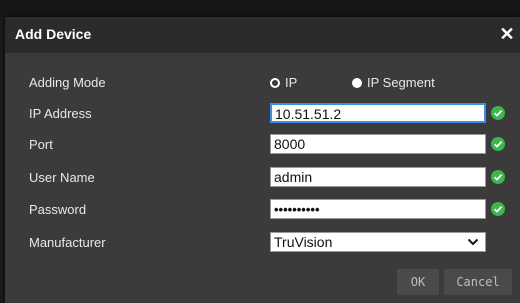  What do you see at coordinates (378, 144) in the screenshot?
I see `port-input: 8000` at bounding box center [378, 144].